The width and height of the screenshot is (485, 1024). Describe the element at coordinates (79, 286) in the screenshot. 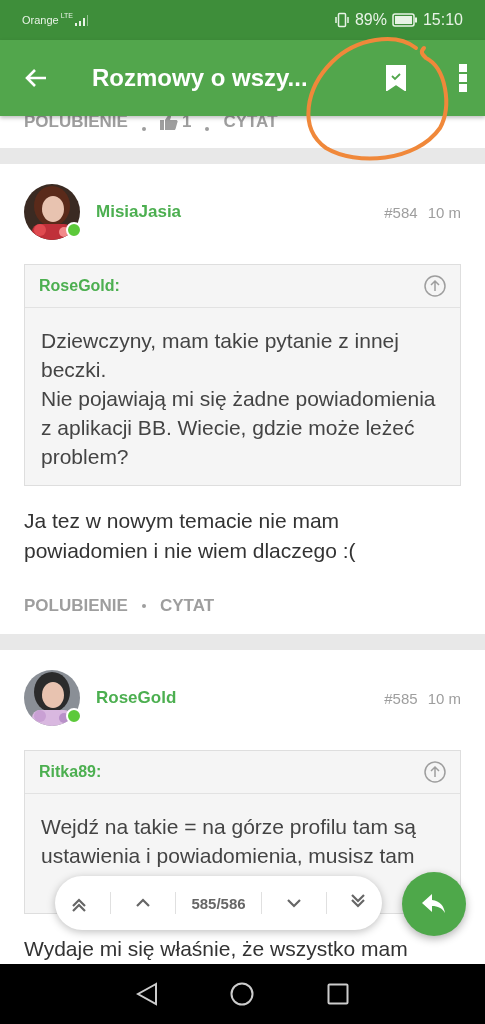

I see `quote-author: RoseGold:` at that location.